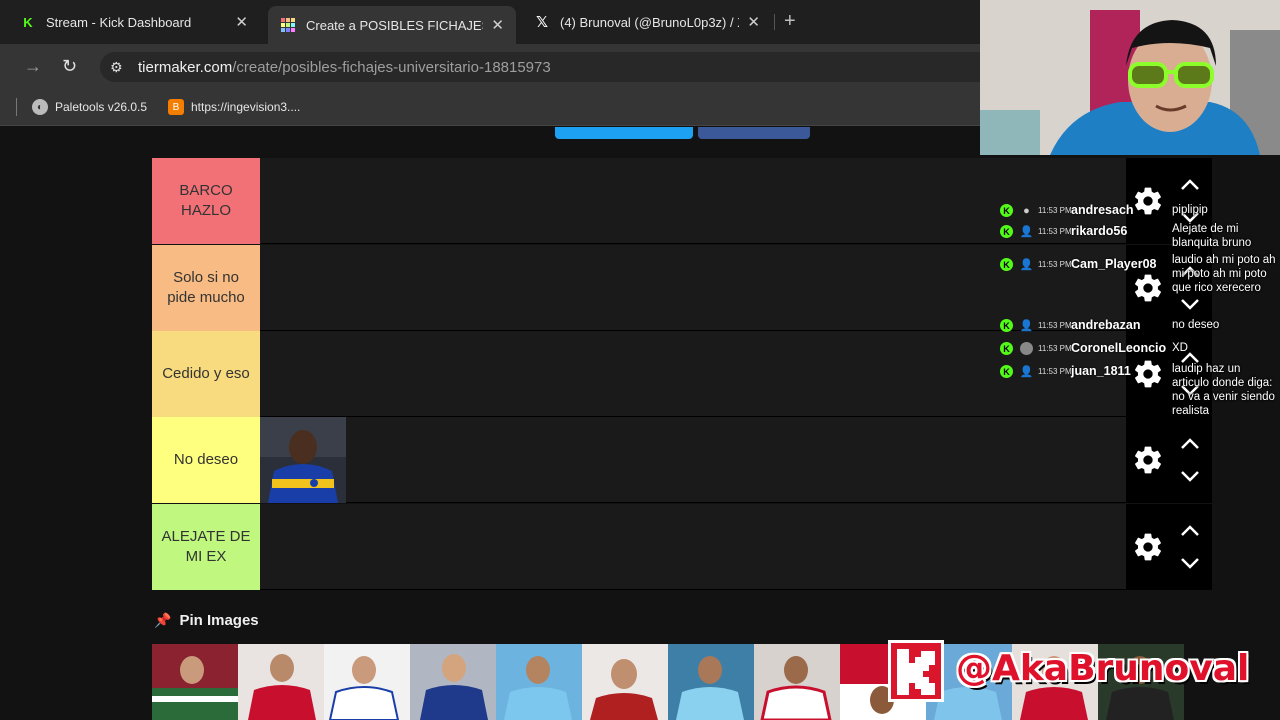 This screenshot has height=720, width=1280. Describe the element at coordinates (185, 67) in the screenshot. I see `url-domain: tiermaker.com` at that location.